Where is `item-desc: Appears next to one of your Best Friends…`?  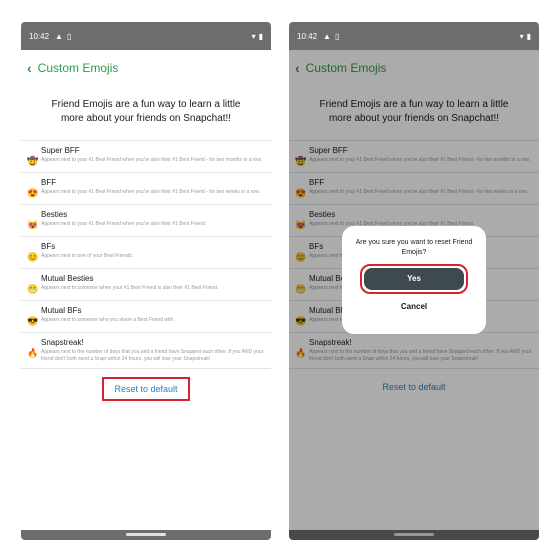 item-desc: Appears next to one of your Best Friends… is located at coordinates (87, 256).